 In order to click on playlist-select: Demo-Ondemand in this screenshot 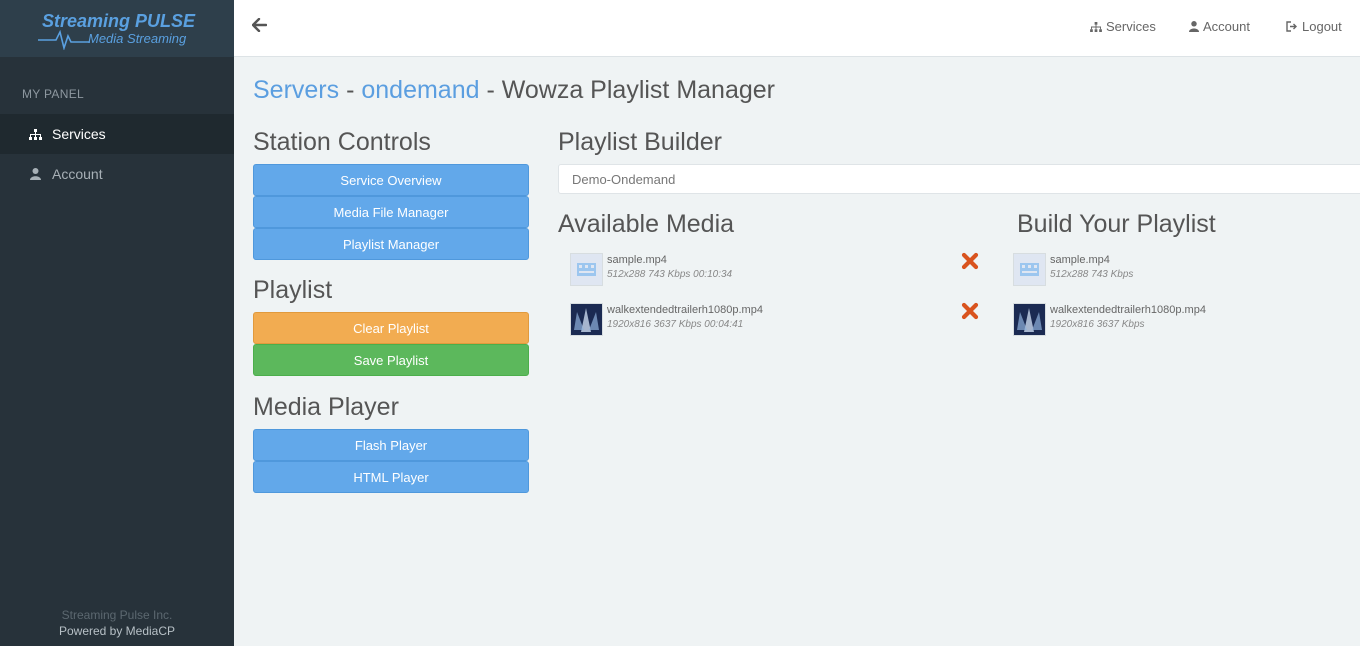, I will do `click(959, 179)`.